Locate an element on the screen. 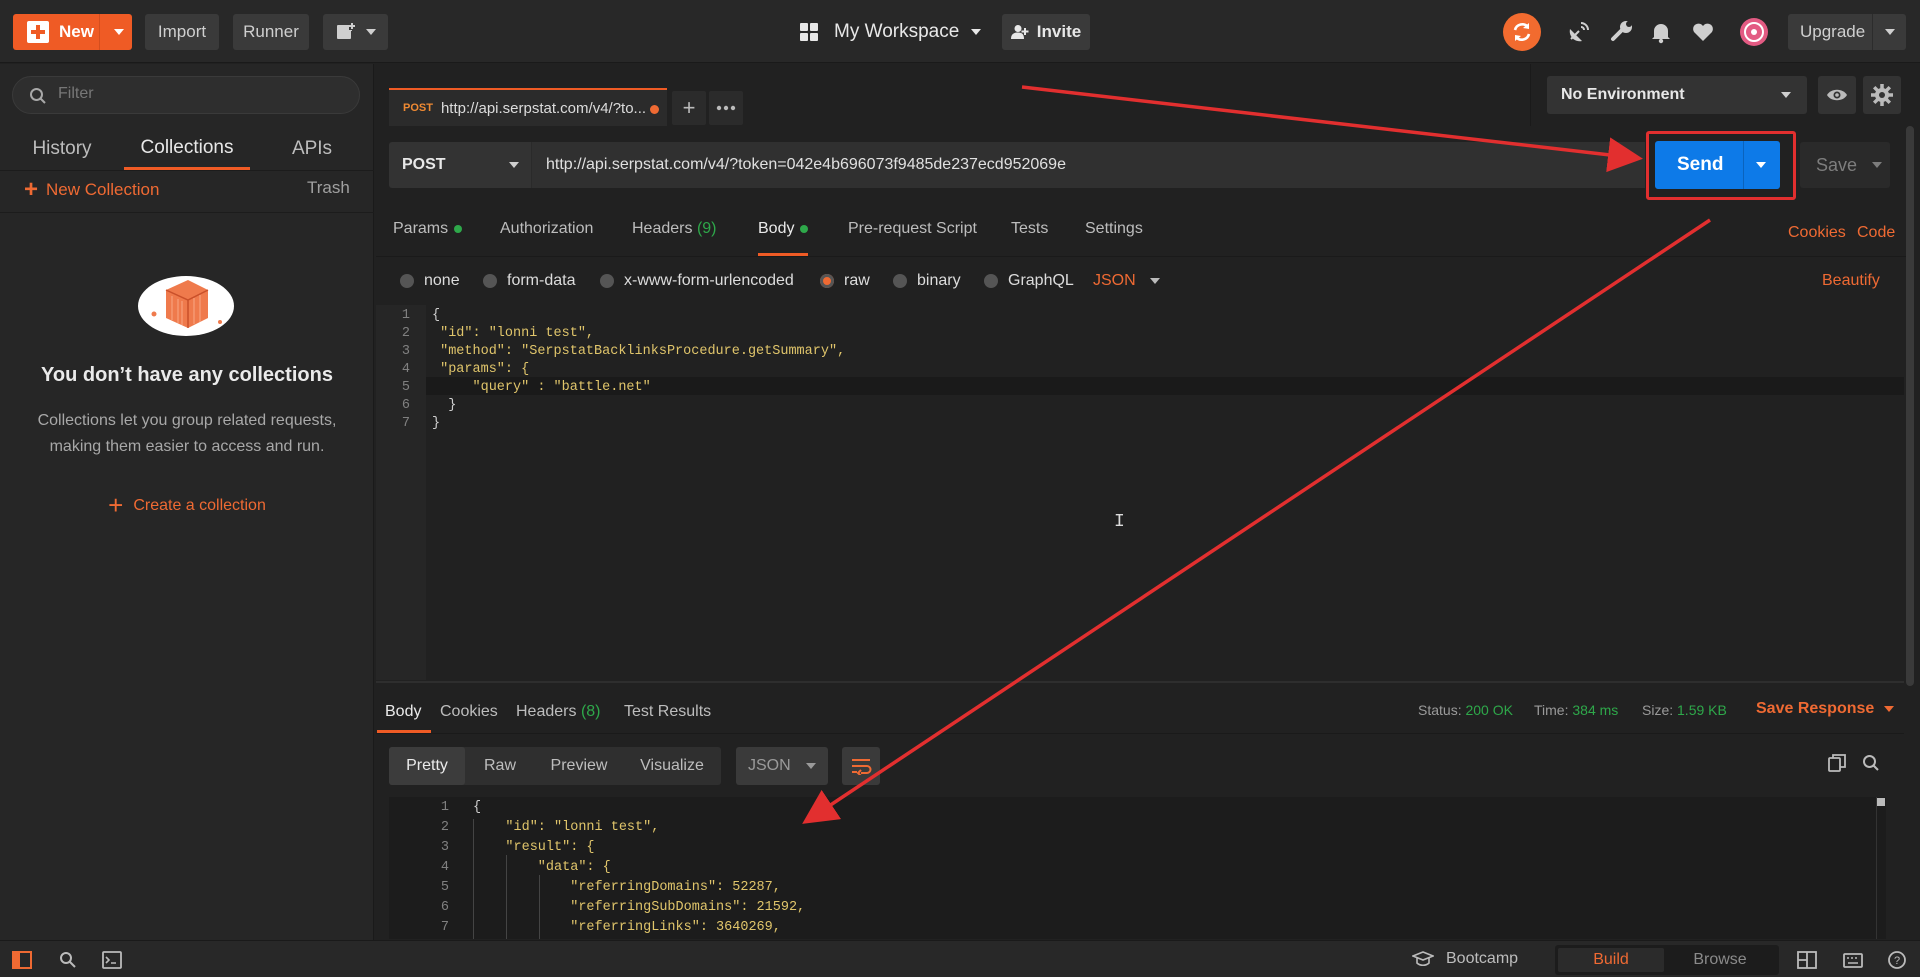 This screenshot has width=1920, height=977. code-line: "result": { is located at coordinates (534, 847).